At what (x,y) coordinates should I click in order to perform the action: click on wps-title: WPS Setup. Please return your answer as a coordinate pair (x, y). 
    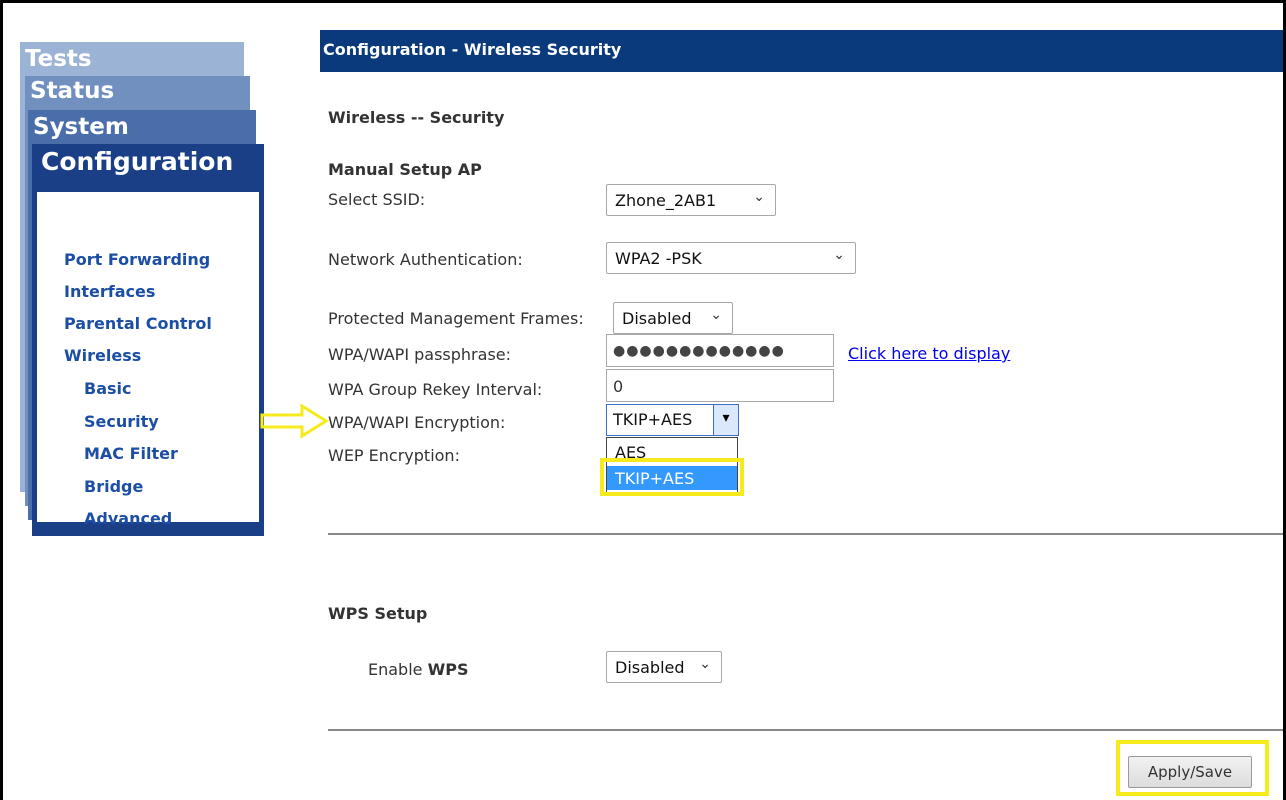
    Looking at the image, I should click on (378, 613).